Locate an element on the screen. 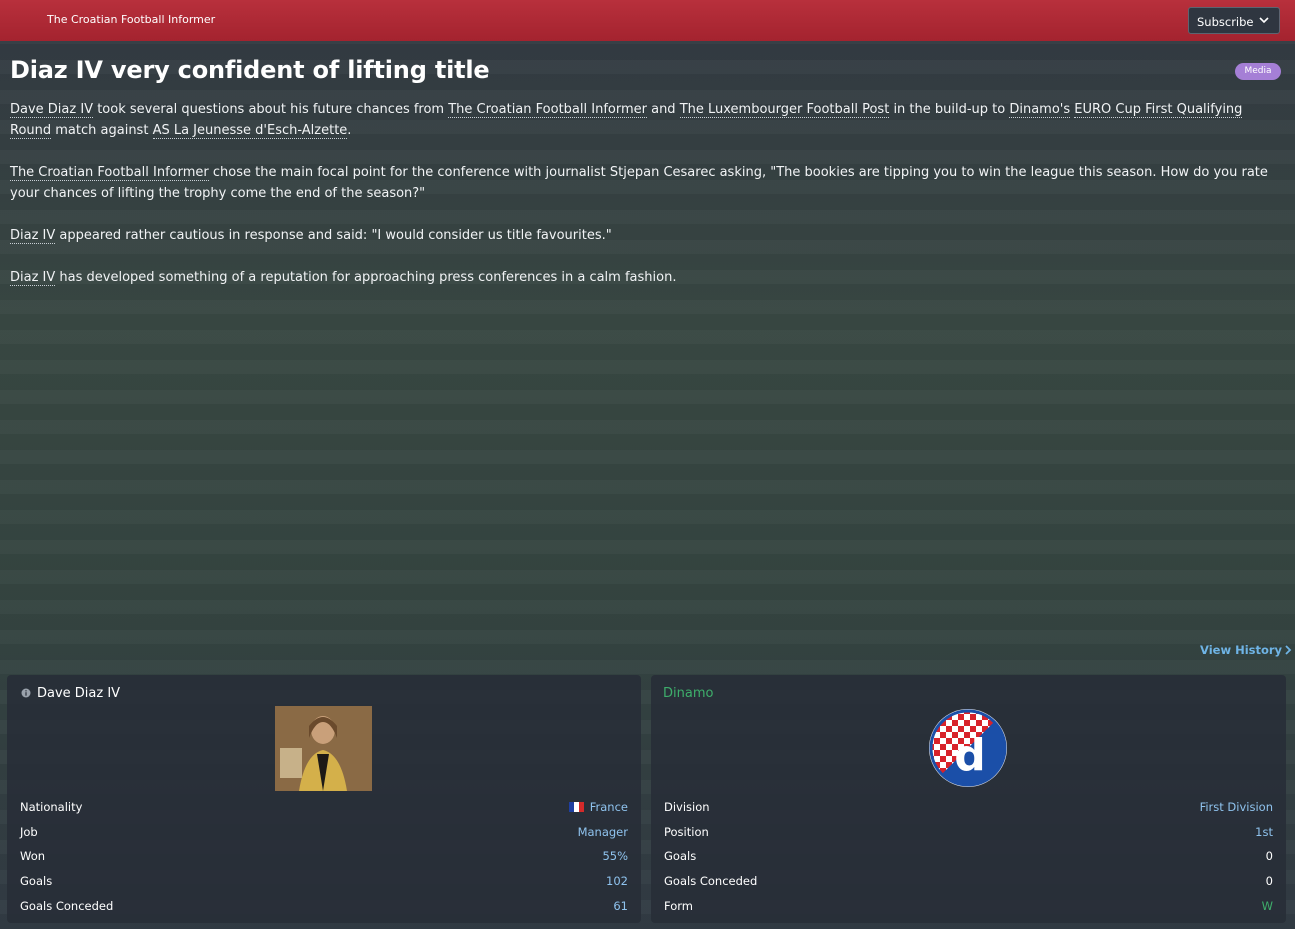  won-value: 55% is located at coordinates (615, 856).